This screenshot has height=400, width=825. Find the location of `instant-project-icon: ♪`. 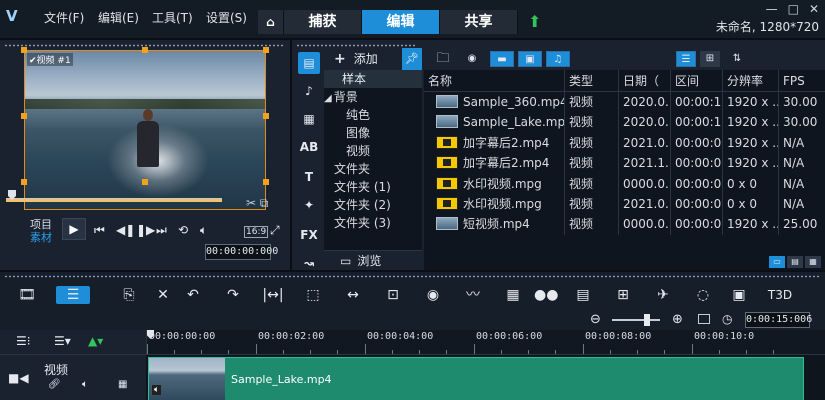

instant-project-icon: ♪ is located at coordinates (309, 91).